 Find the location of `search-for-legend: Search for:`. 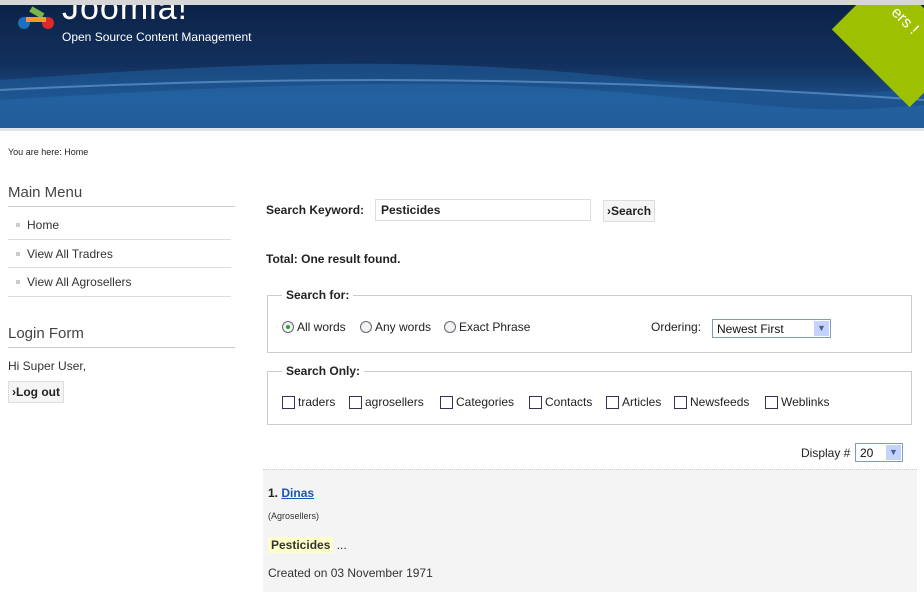

search-for-legend: Search for: is located at coordinates (318, 295).